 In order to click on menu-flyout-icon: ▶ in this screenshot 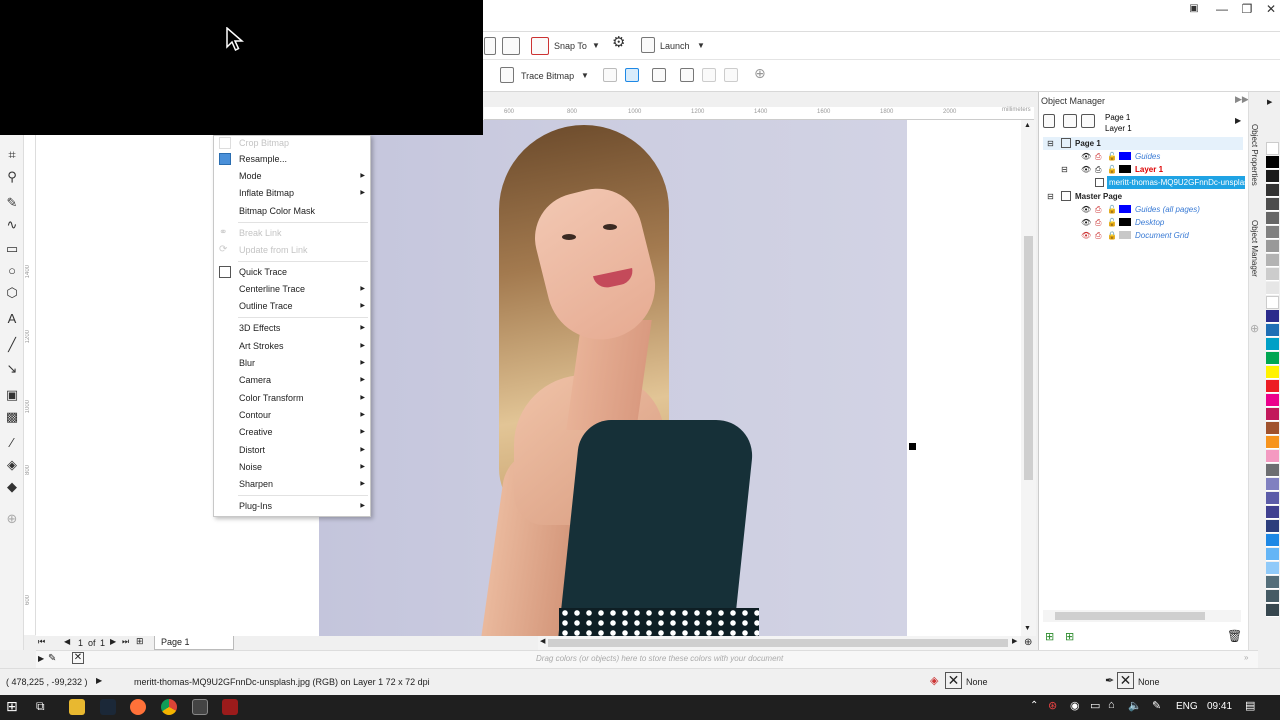, I will do `click(1238, 120)`.